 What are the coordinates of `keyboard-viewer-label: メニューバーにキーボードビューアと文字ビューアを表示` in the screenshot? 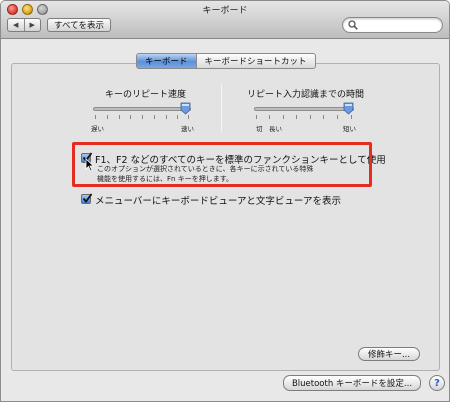 It's located at (218, 200).